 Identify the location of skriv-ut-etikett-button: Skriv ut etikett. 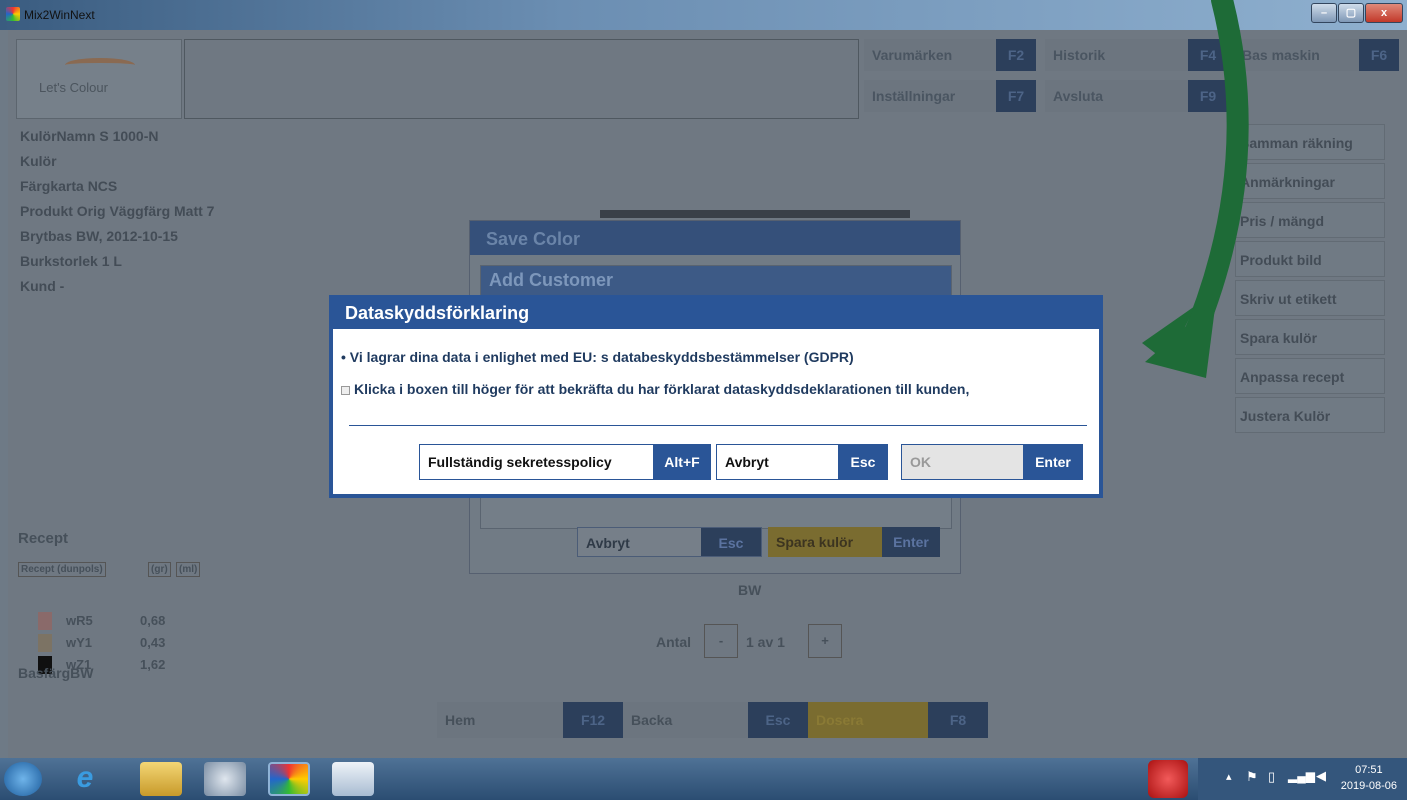
(1310, 298).